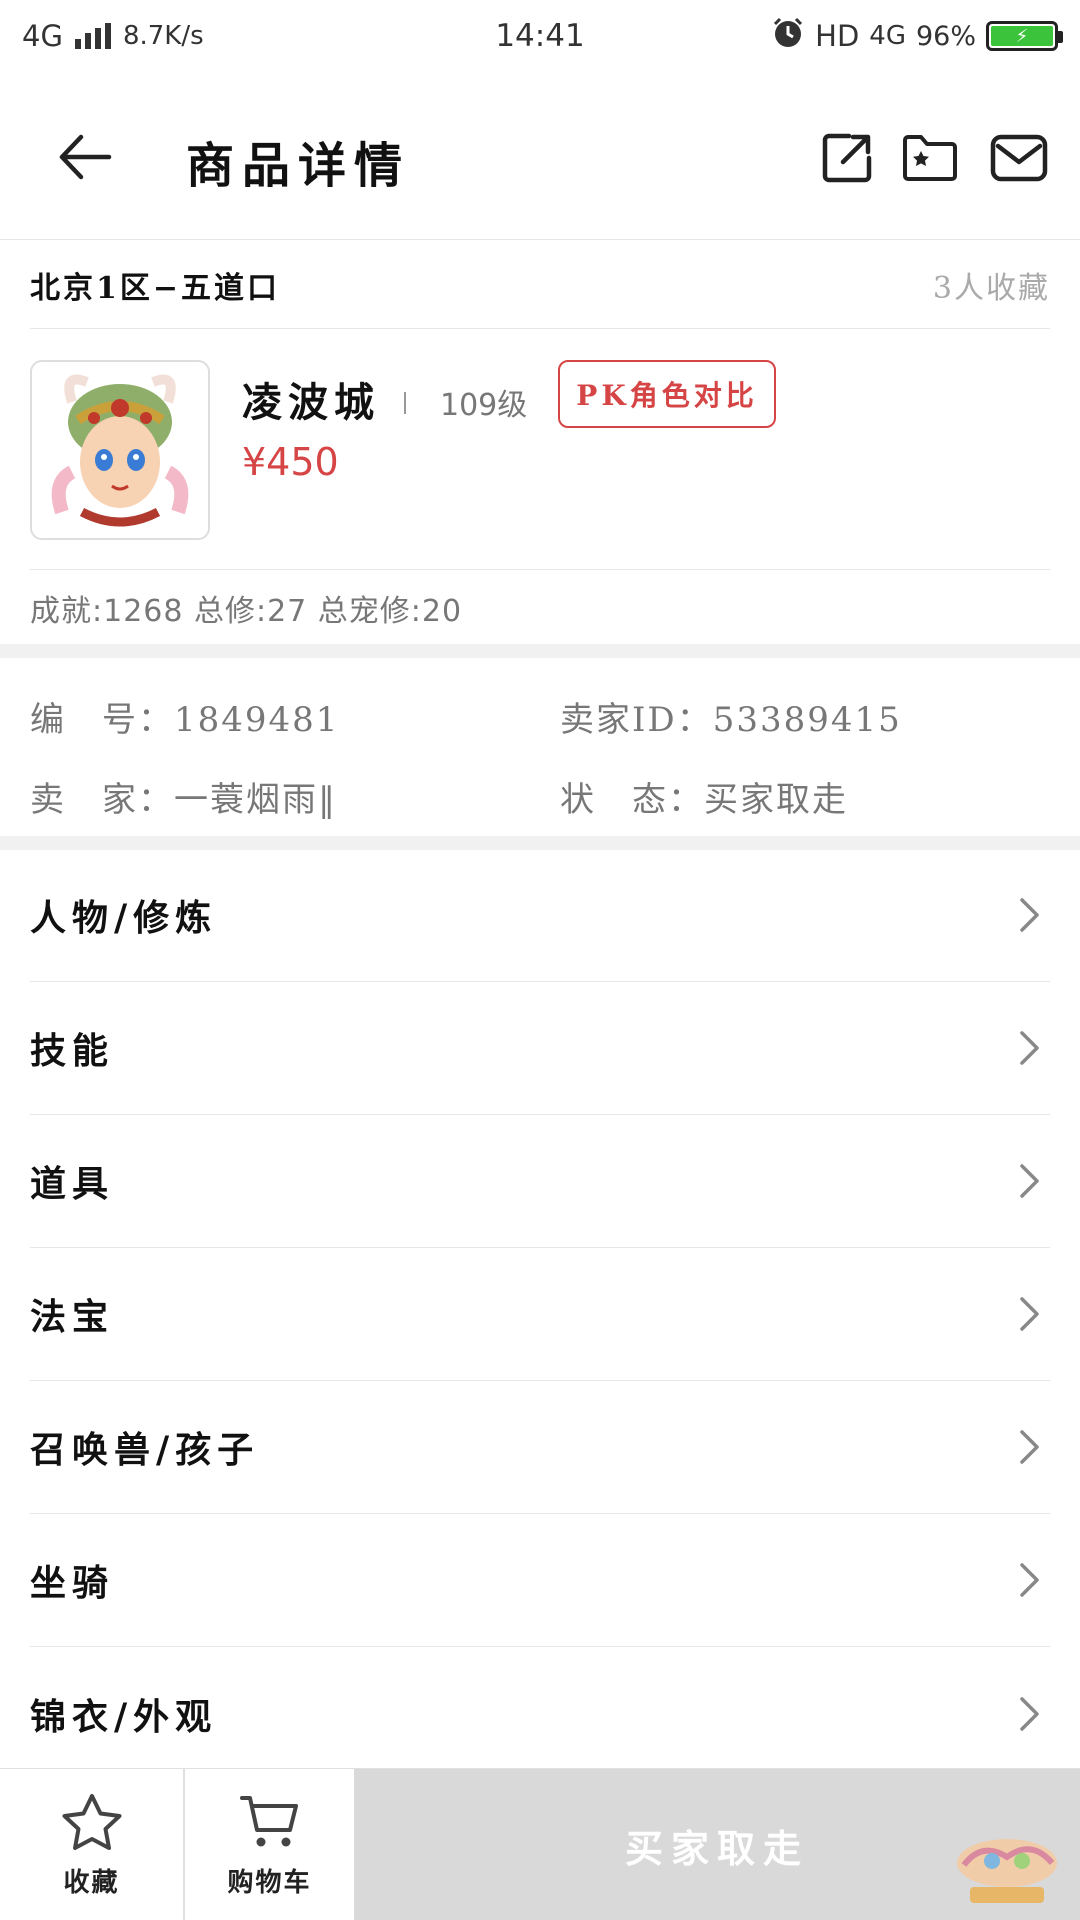  Describe the element at coordinates (632, 800) in the screenshot. I see `listing-status-label: 状 态：` at that location.